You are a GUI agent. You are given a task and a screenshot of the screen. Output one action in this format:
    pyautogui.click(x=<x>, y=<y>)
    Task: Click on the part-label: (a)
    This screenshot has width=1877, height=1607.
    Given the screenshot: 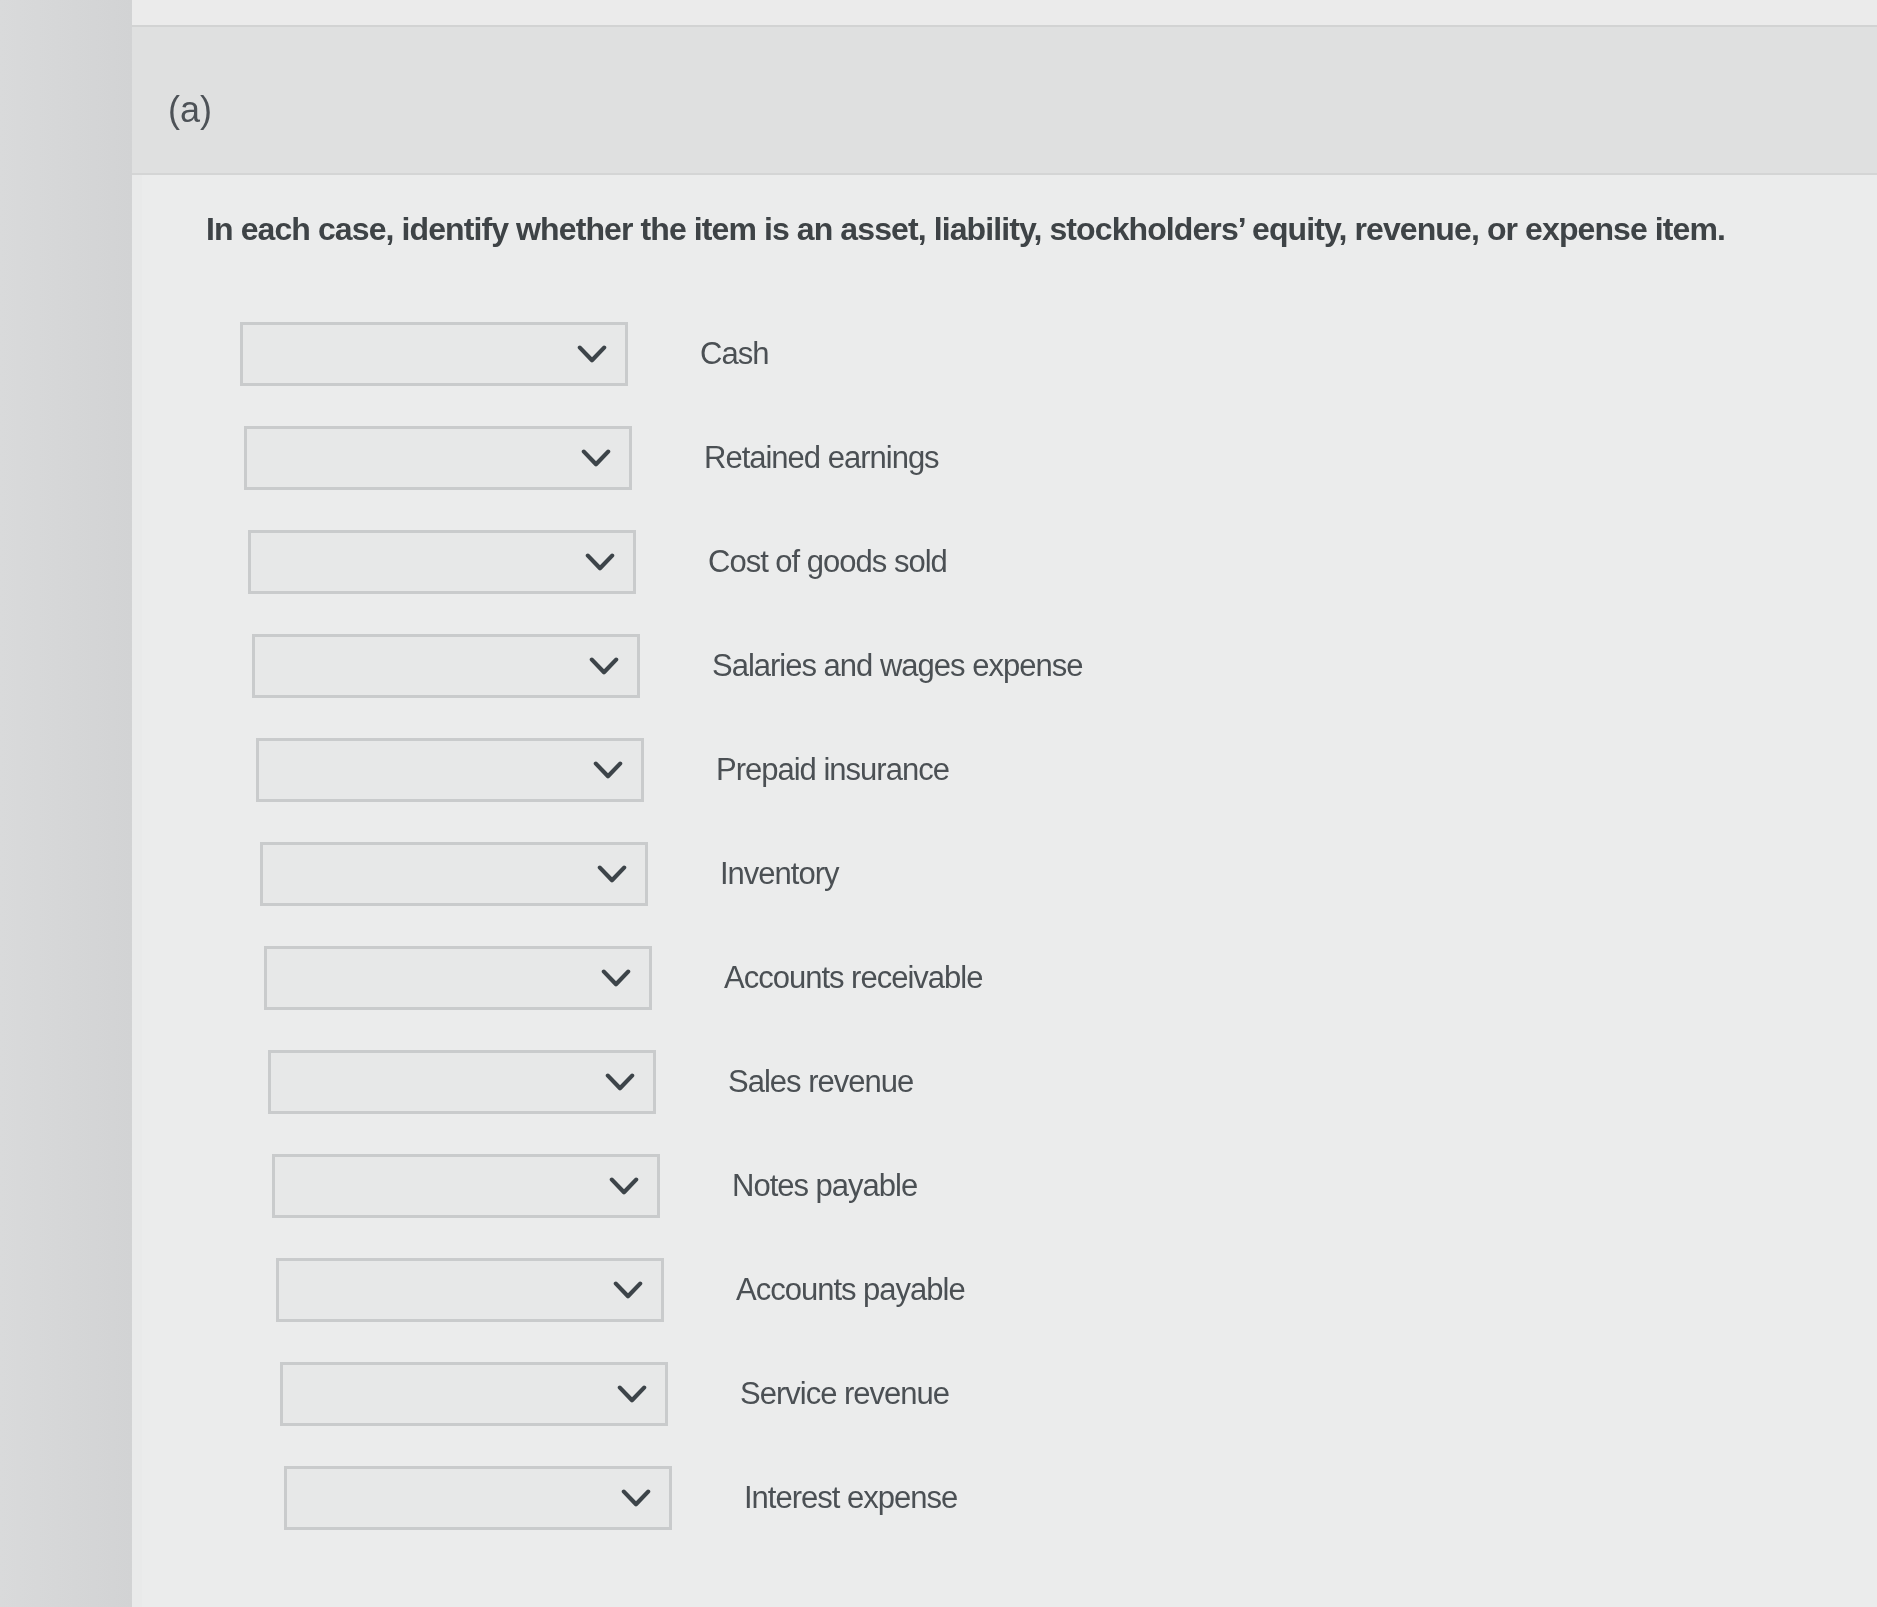 What is the action you would take?
    pyautogui.click(x=190, y=109)
    